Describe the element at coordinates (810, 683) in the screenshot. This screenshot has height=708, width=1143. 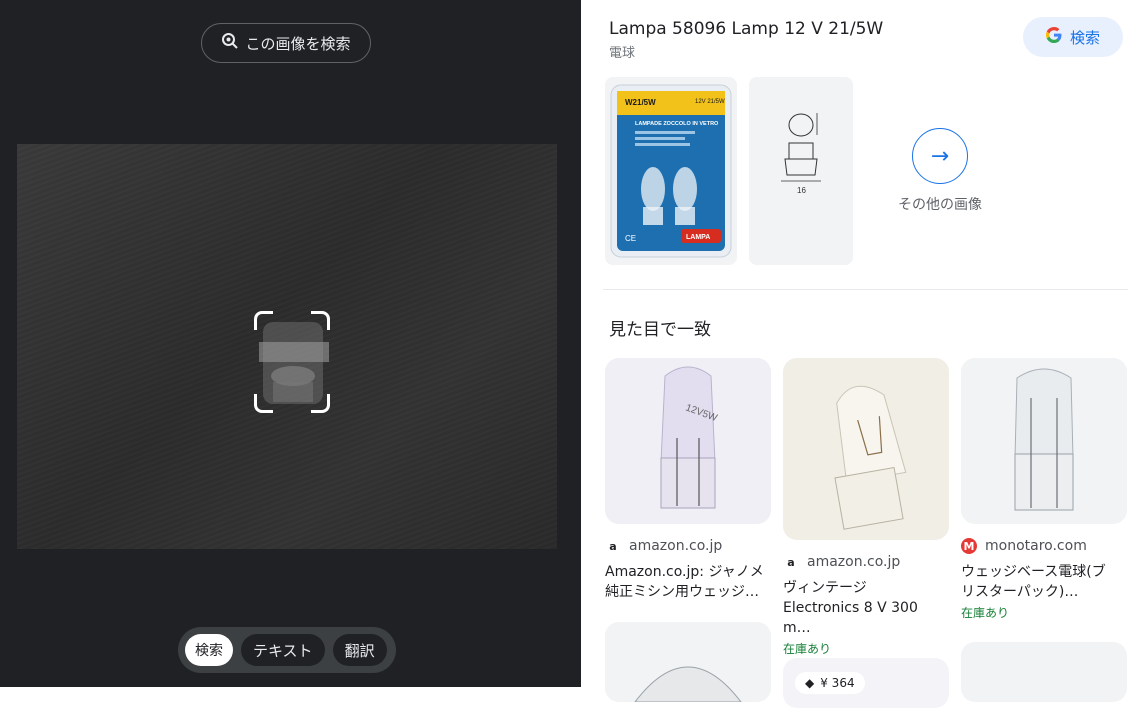
I see `tag-icon: ◆` at that location.